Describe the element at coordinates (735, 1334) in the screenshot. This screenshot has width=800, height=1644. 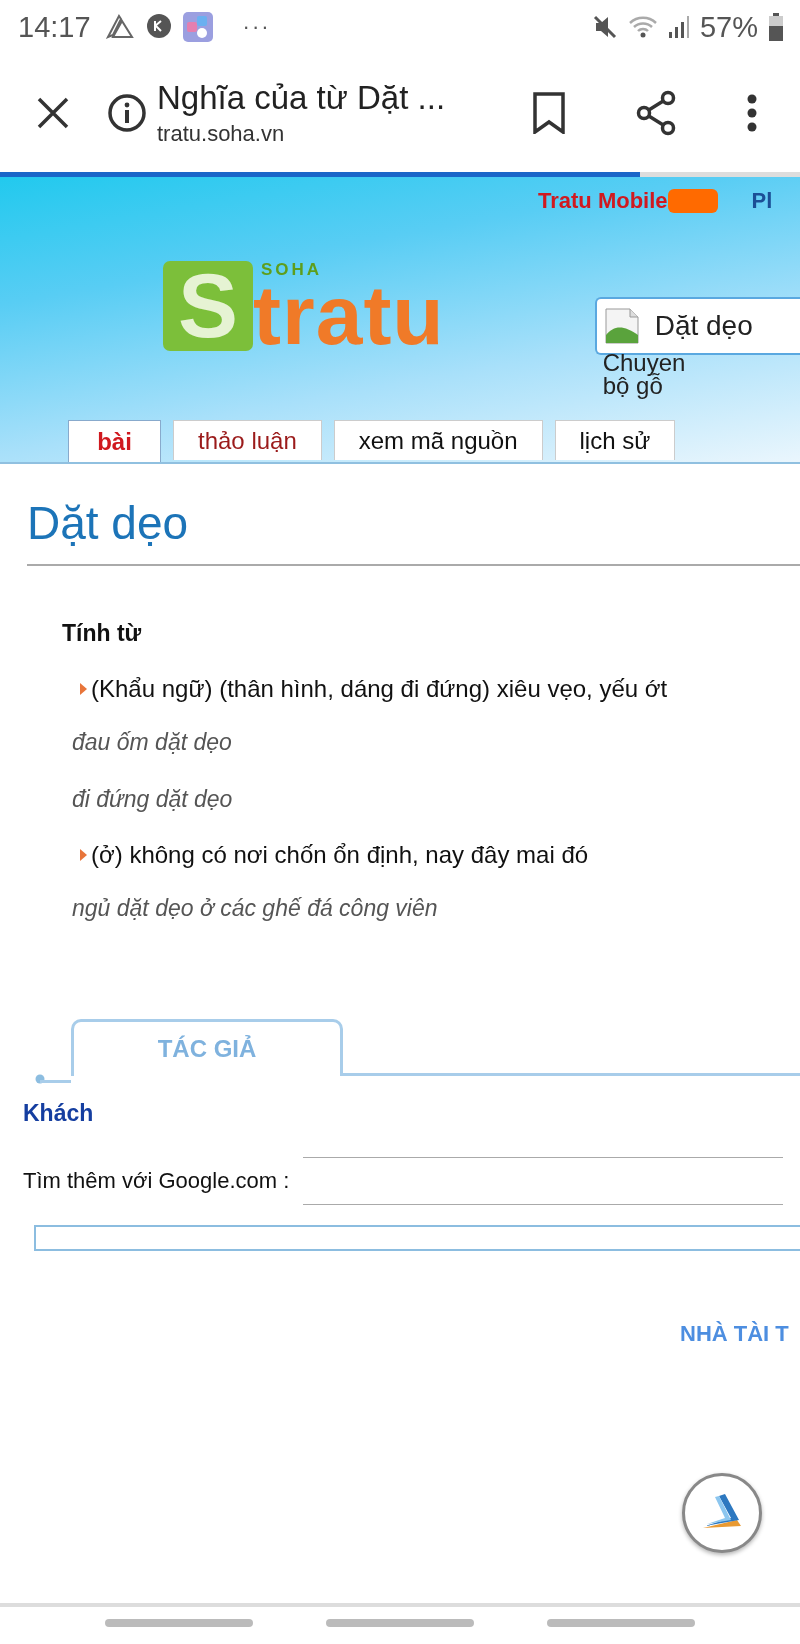
I see `sponsor-heading: NHÀ TÀI T` at that location.